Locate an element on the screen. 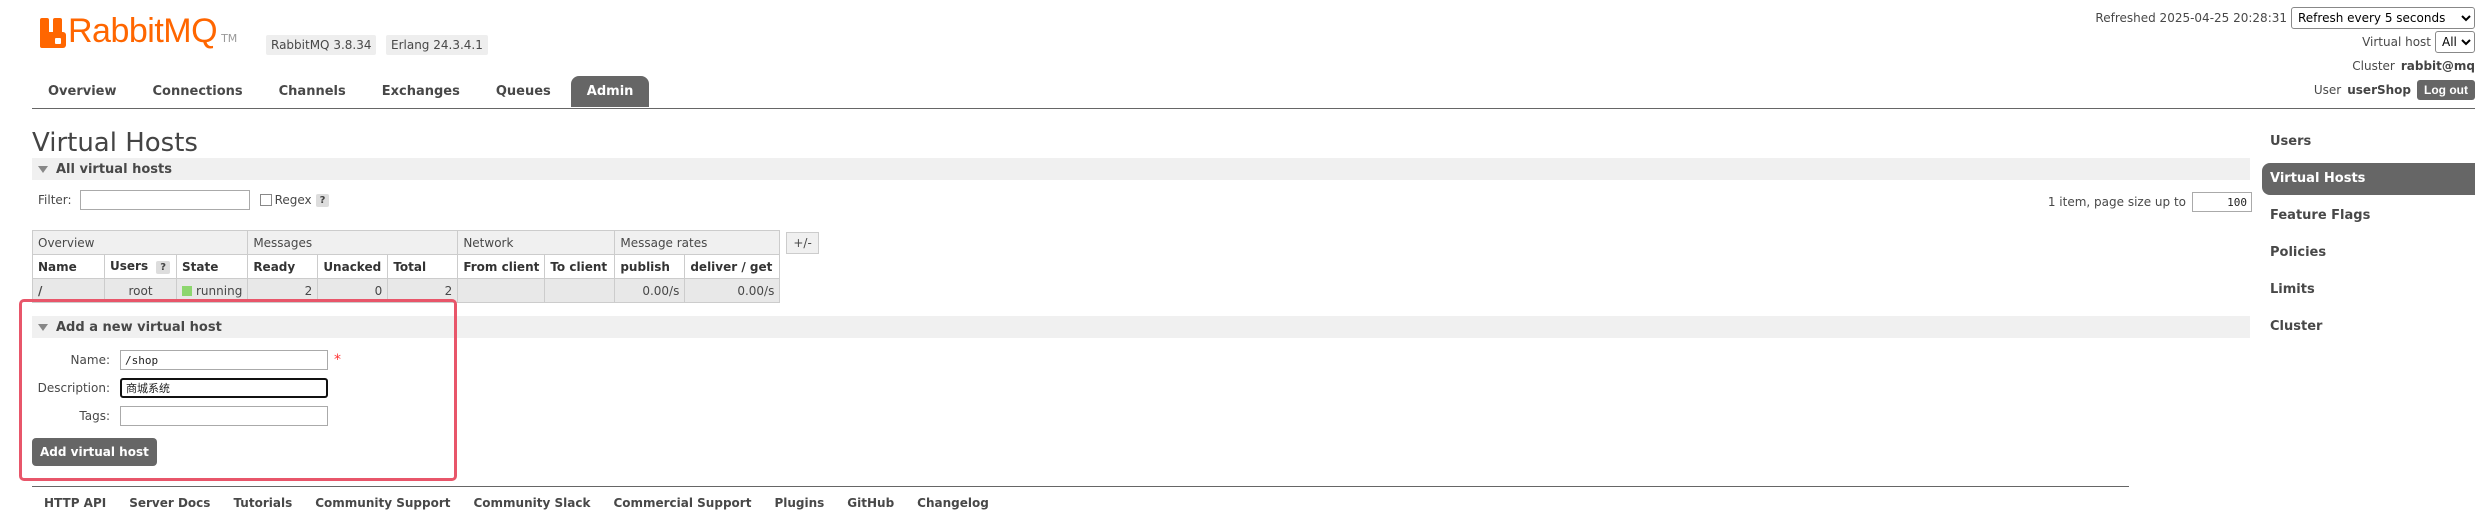 This screenshot has width=2489, height=515. footer-link-commercial-support: Commercial Support is located at coordinates (682, 503).